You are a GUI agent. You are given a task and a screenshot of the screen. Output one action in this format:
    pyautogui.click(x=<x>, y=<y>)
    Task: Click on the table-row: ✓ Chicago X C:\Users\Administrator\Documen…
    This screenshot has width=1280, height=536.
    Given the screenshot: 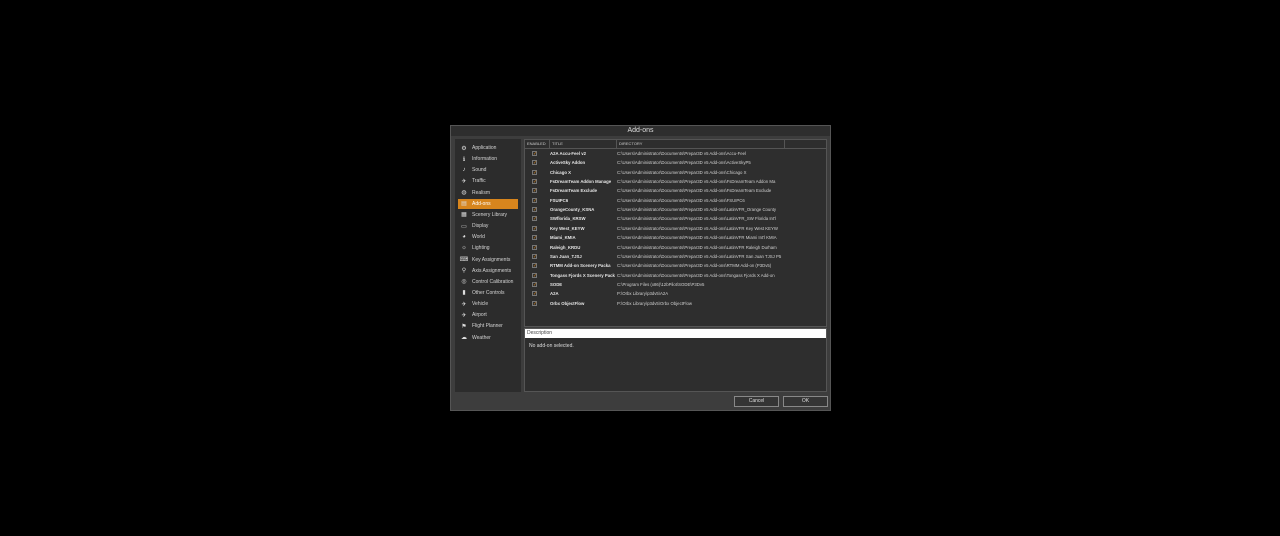 What is the action you would take?
    pyautogui.click(x=654, y=172)
    